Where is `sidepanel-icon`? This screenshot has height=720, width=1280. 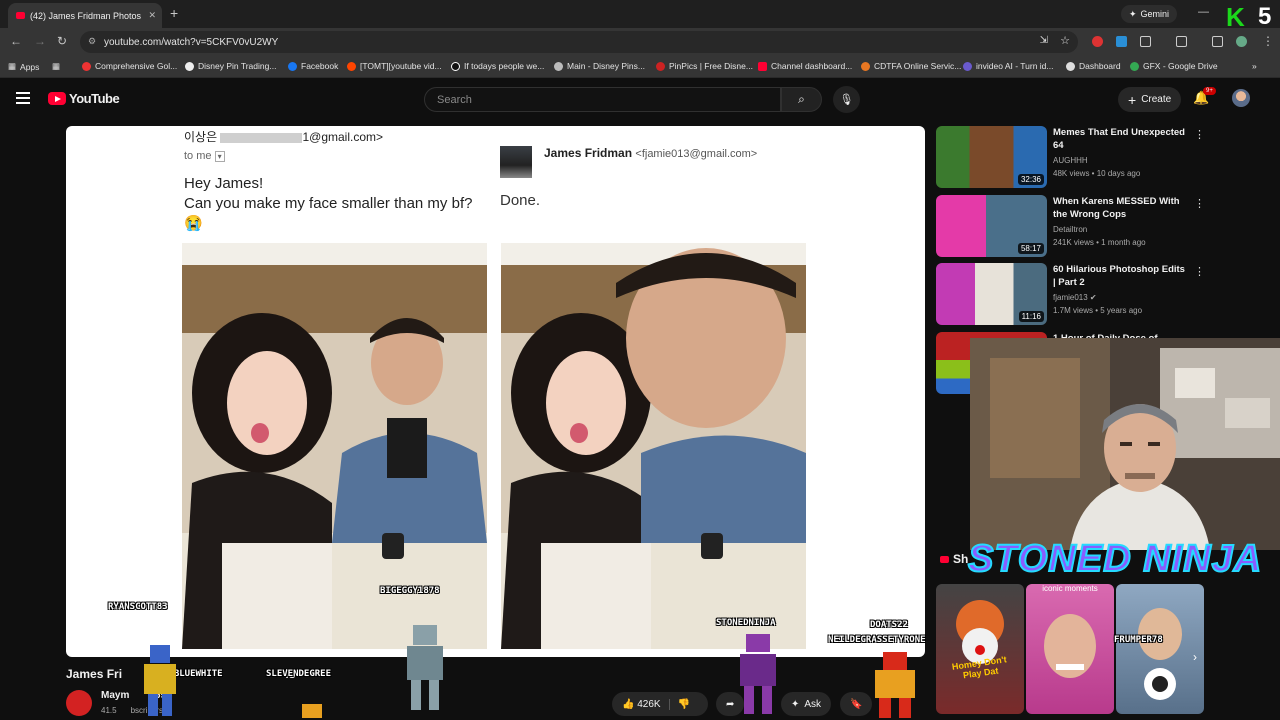
sidepanel-icon is located at coordinates (1181, 41).